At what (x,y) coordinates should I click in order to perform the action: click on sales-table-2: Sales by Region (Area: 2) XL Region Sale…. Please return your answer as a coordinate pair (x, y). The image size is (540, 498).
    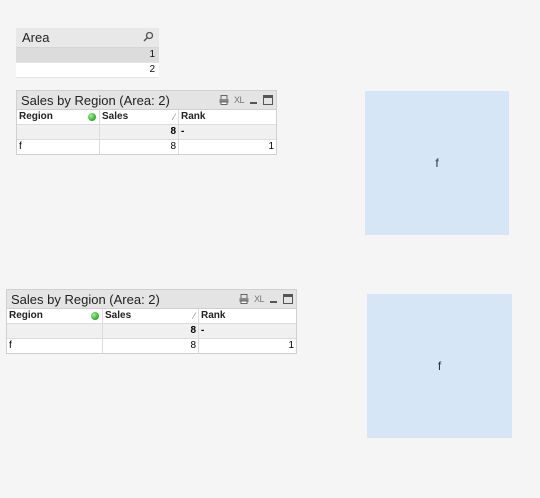
    Looking at the image, I should click on (151, 321).